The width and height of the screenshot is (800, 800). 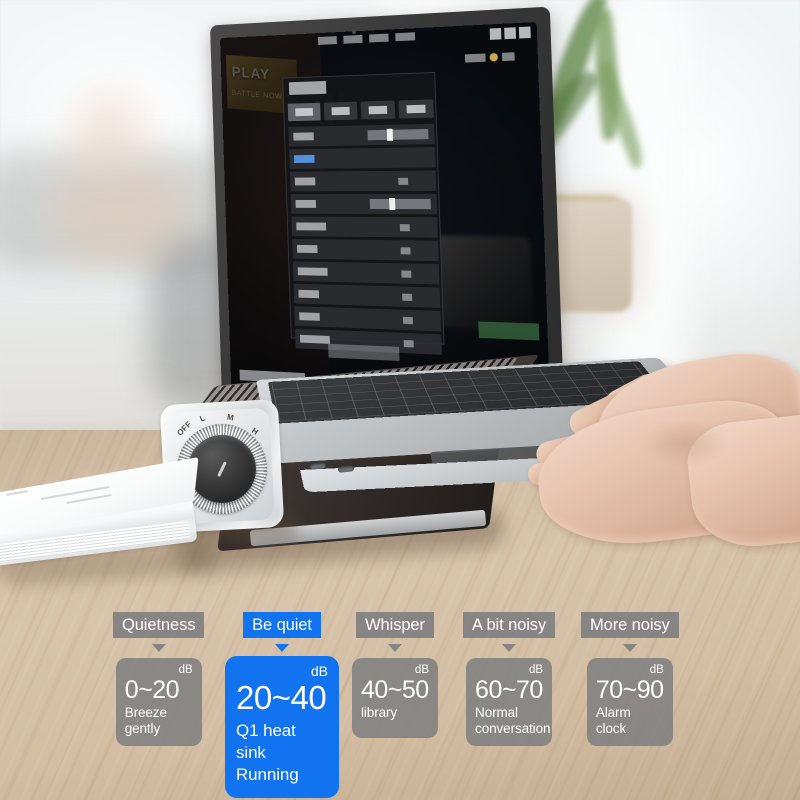 What do you see at coordinates (685, 443) in the screenshot?
I see `hand-shading` at bounding box center [685, 443].